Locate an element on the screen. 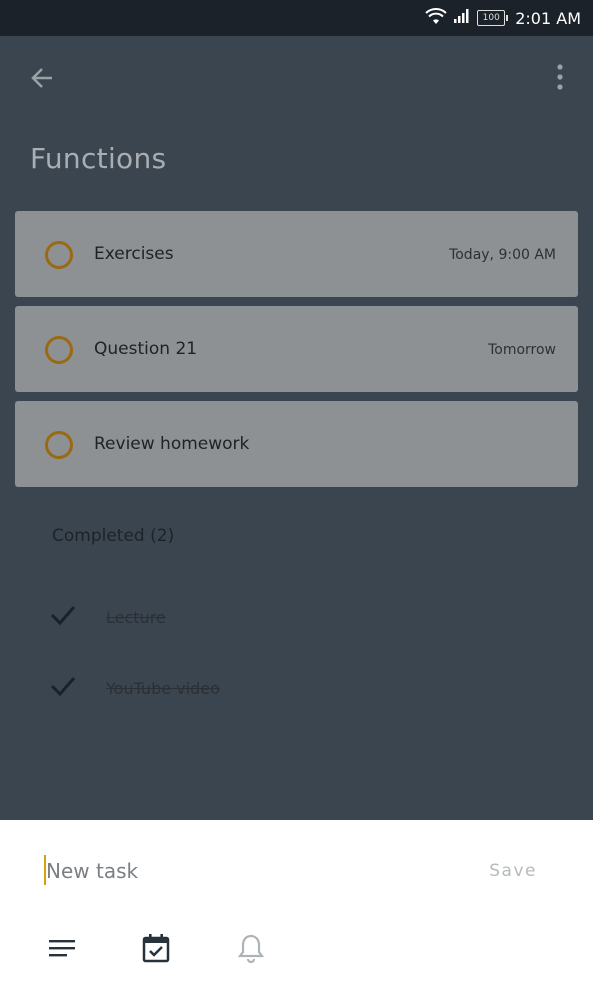 The height and width of the screenshot is (1000, 593). status-bar: 100 2:01 AM is located at coordinates (296, 18).